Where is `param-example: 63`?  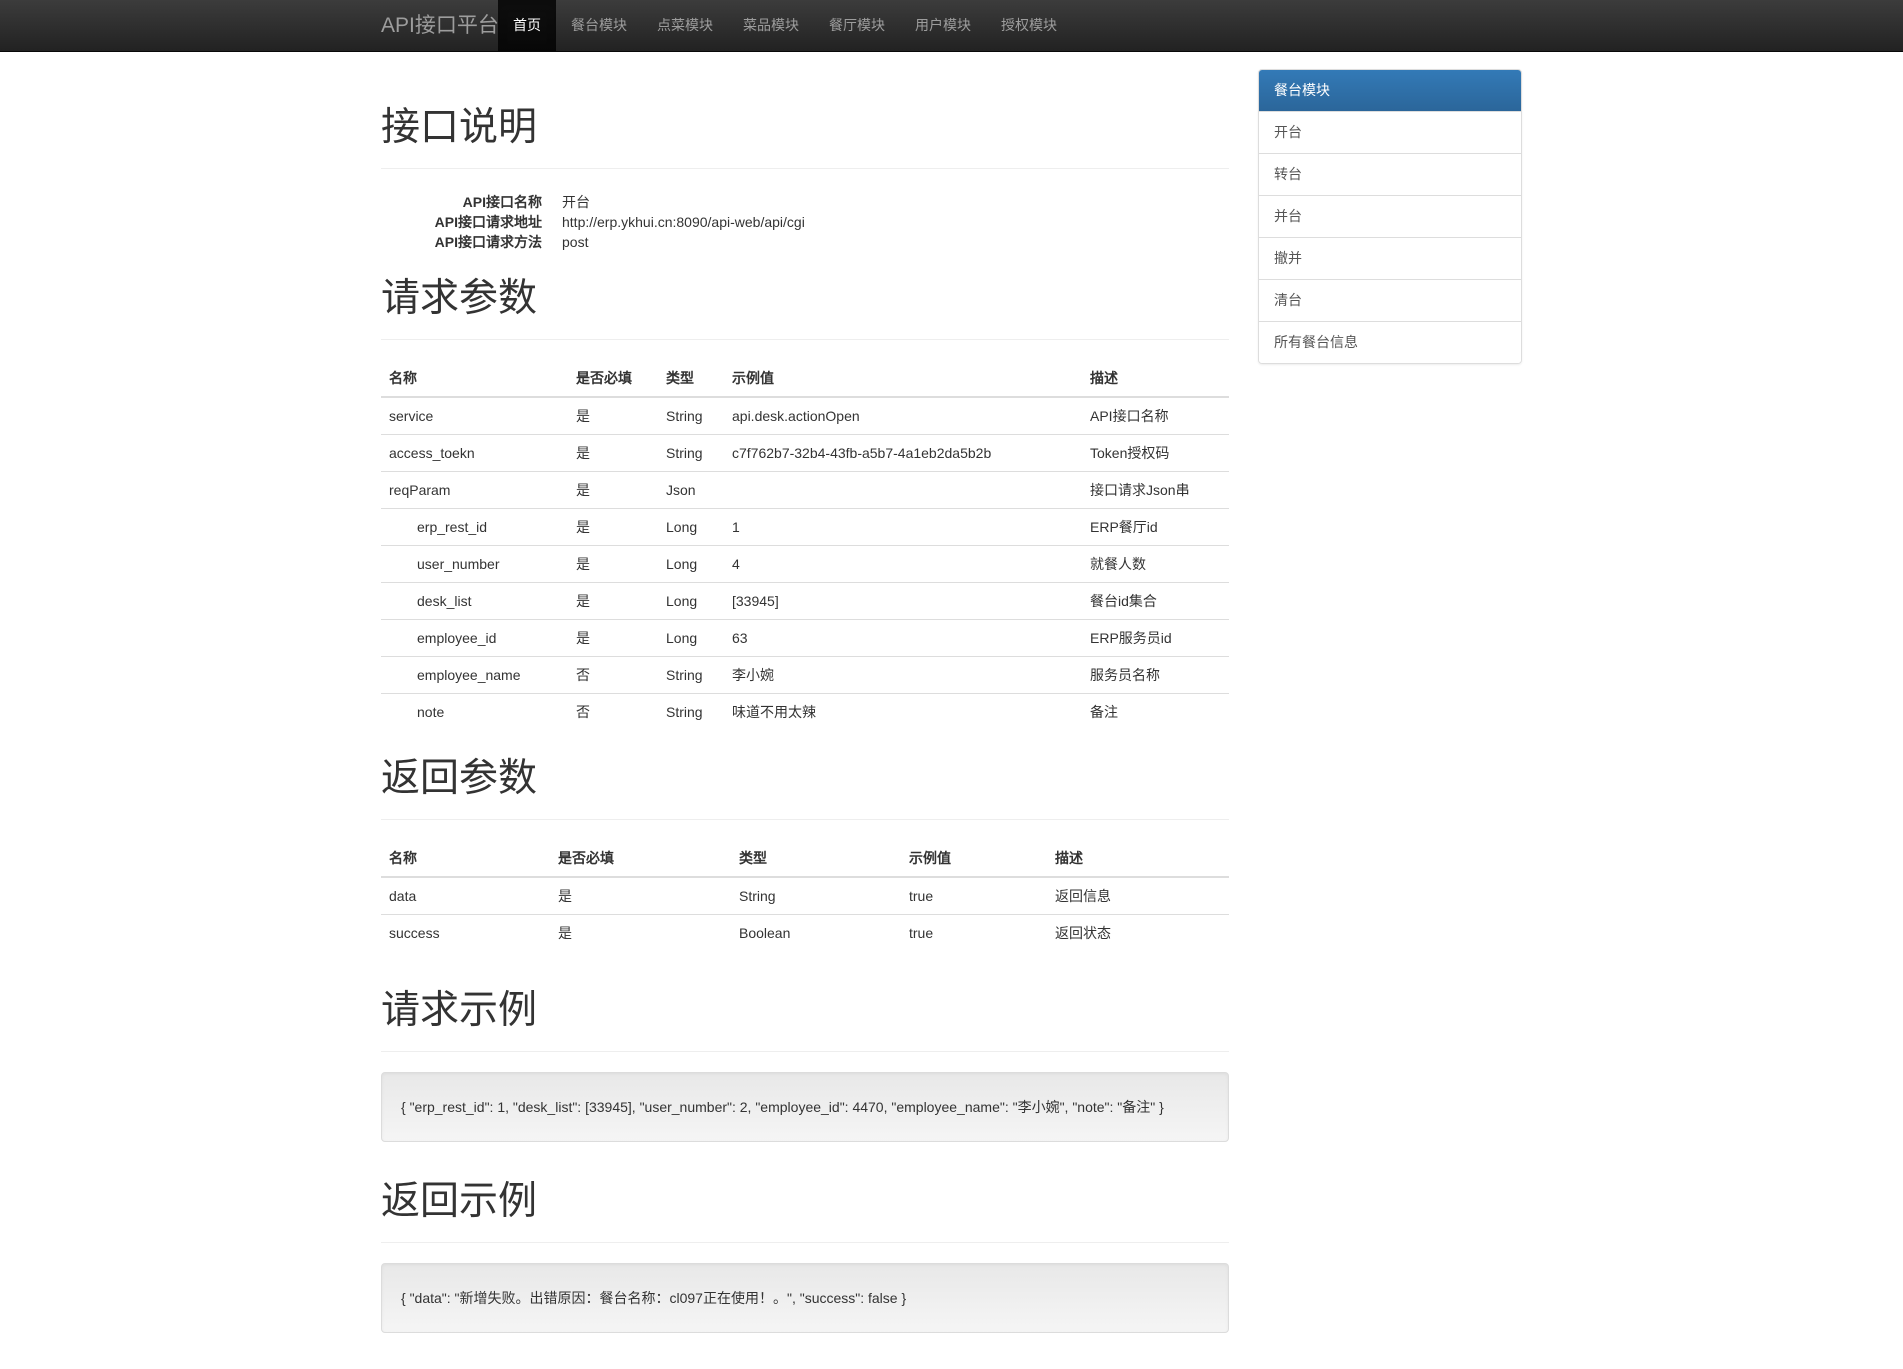 param-example: 63 is located at coordinates (903, 638).